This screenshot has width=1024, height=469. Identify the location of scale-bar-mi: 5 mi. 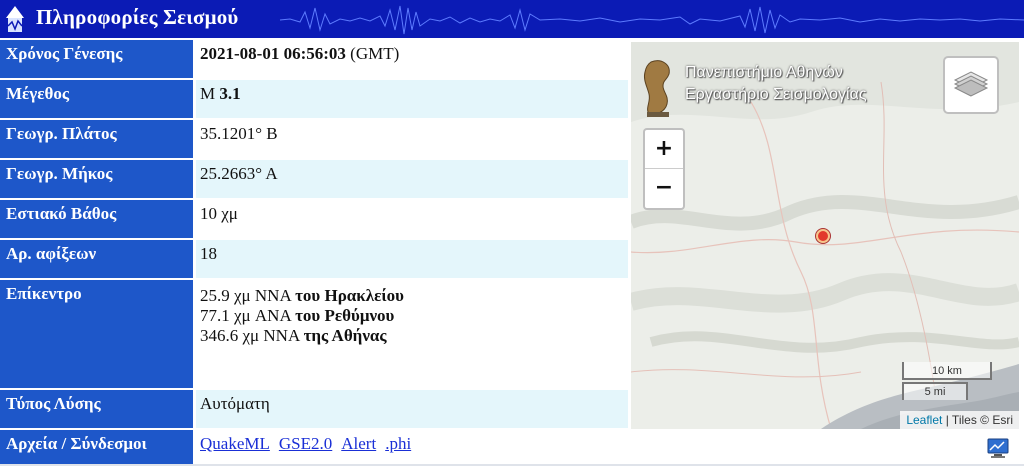
(935, 391).